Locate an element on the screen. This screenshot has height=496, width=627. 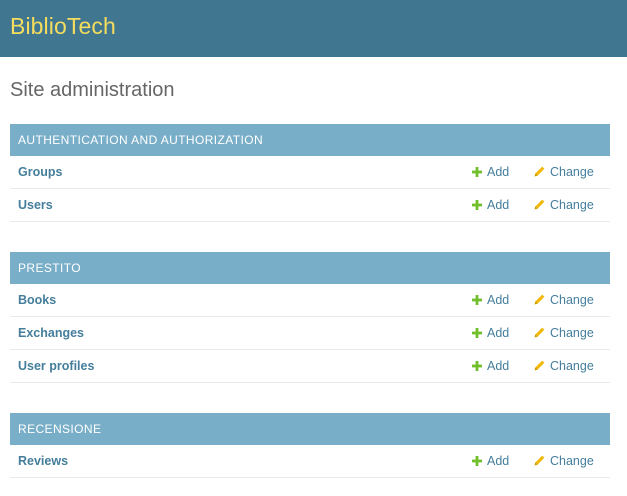
add-link-books: Add is located at coordinates (490, 300).